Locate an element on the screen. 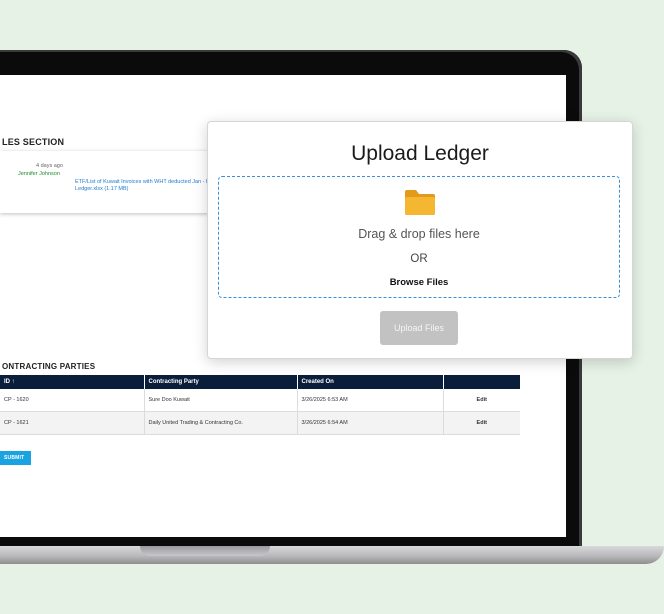 The image size is (664, 614). browse-files-link: Browse Files is located at coordinates (419, 282).